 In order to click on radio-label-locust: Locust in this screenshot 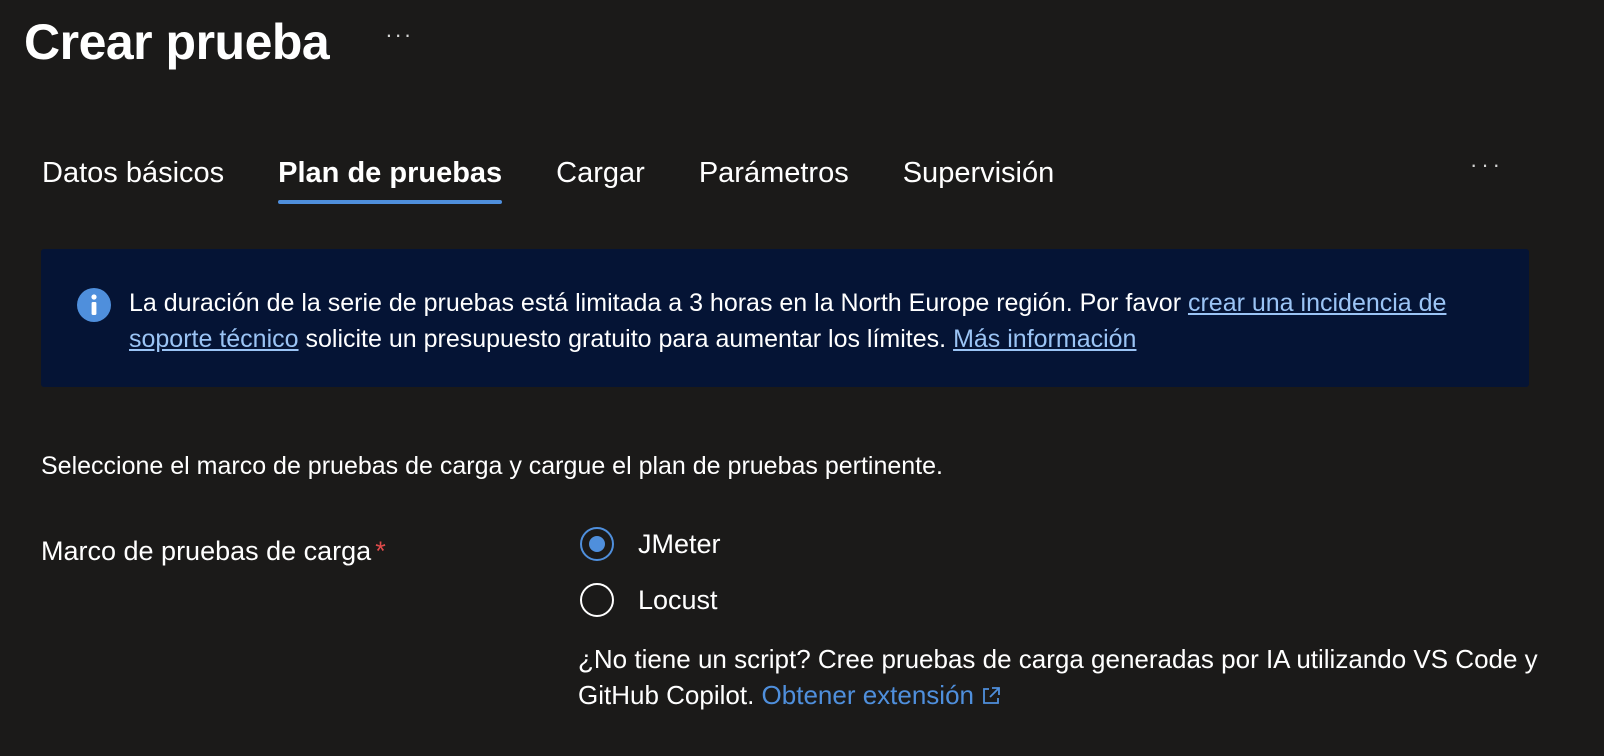, I will do `click(678, 600)`.